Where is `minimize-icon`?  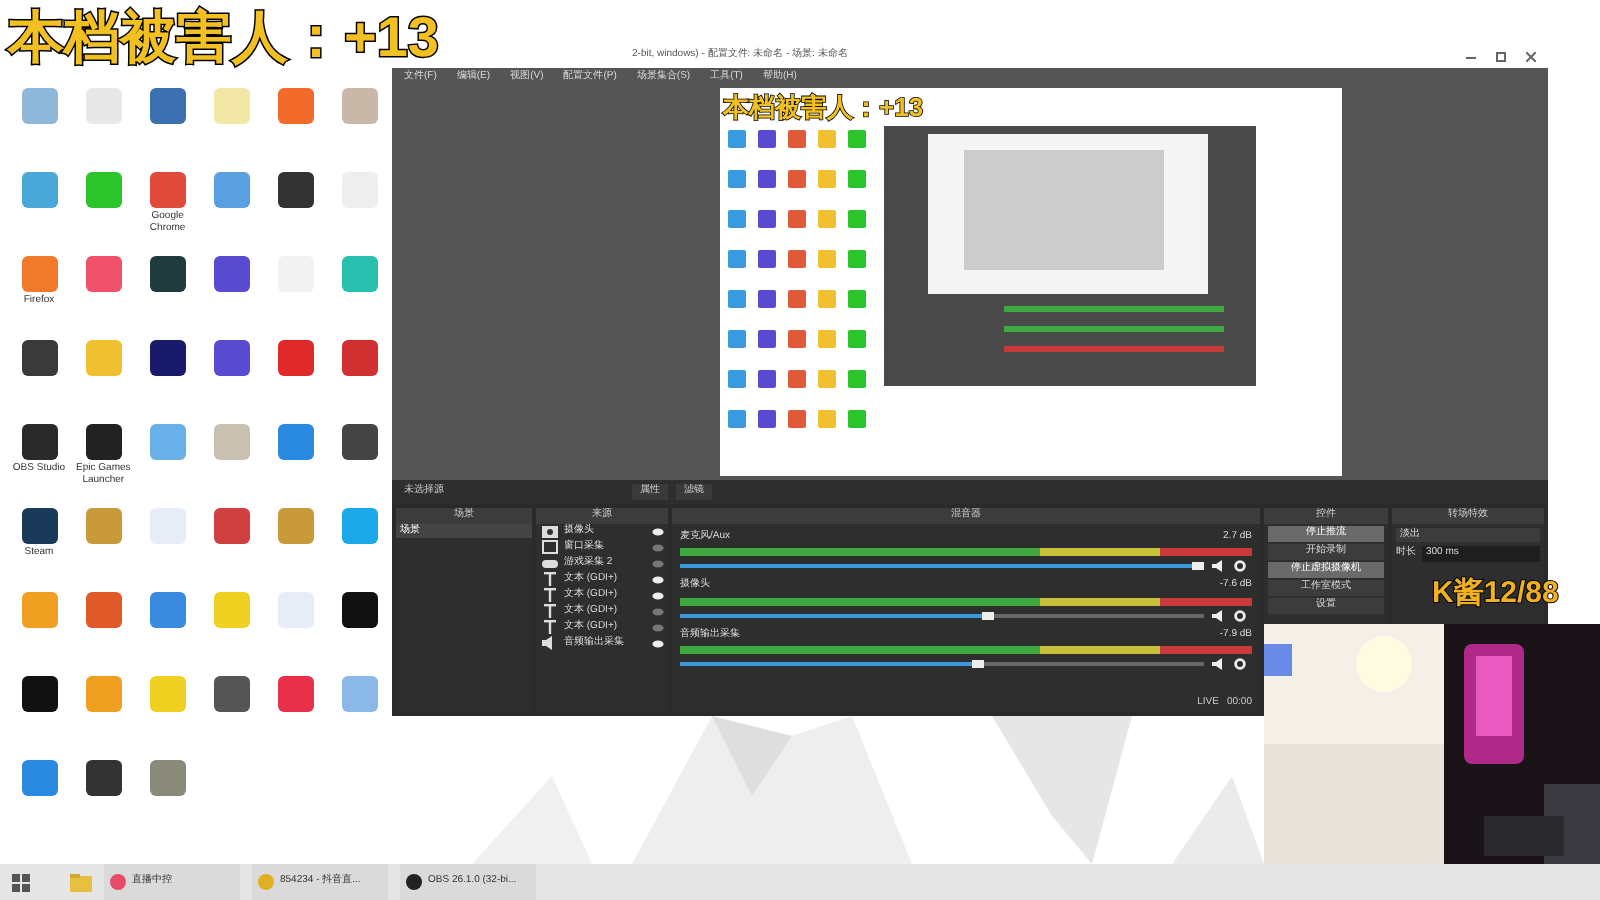 minimize-icon is located at coordinates (1471, 56).